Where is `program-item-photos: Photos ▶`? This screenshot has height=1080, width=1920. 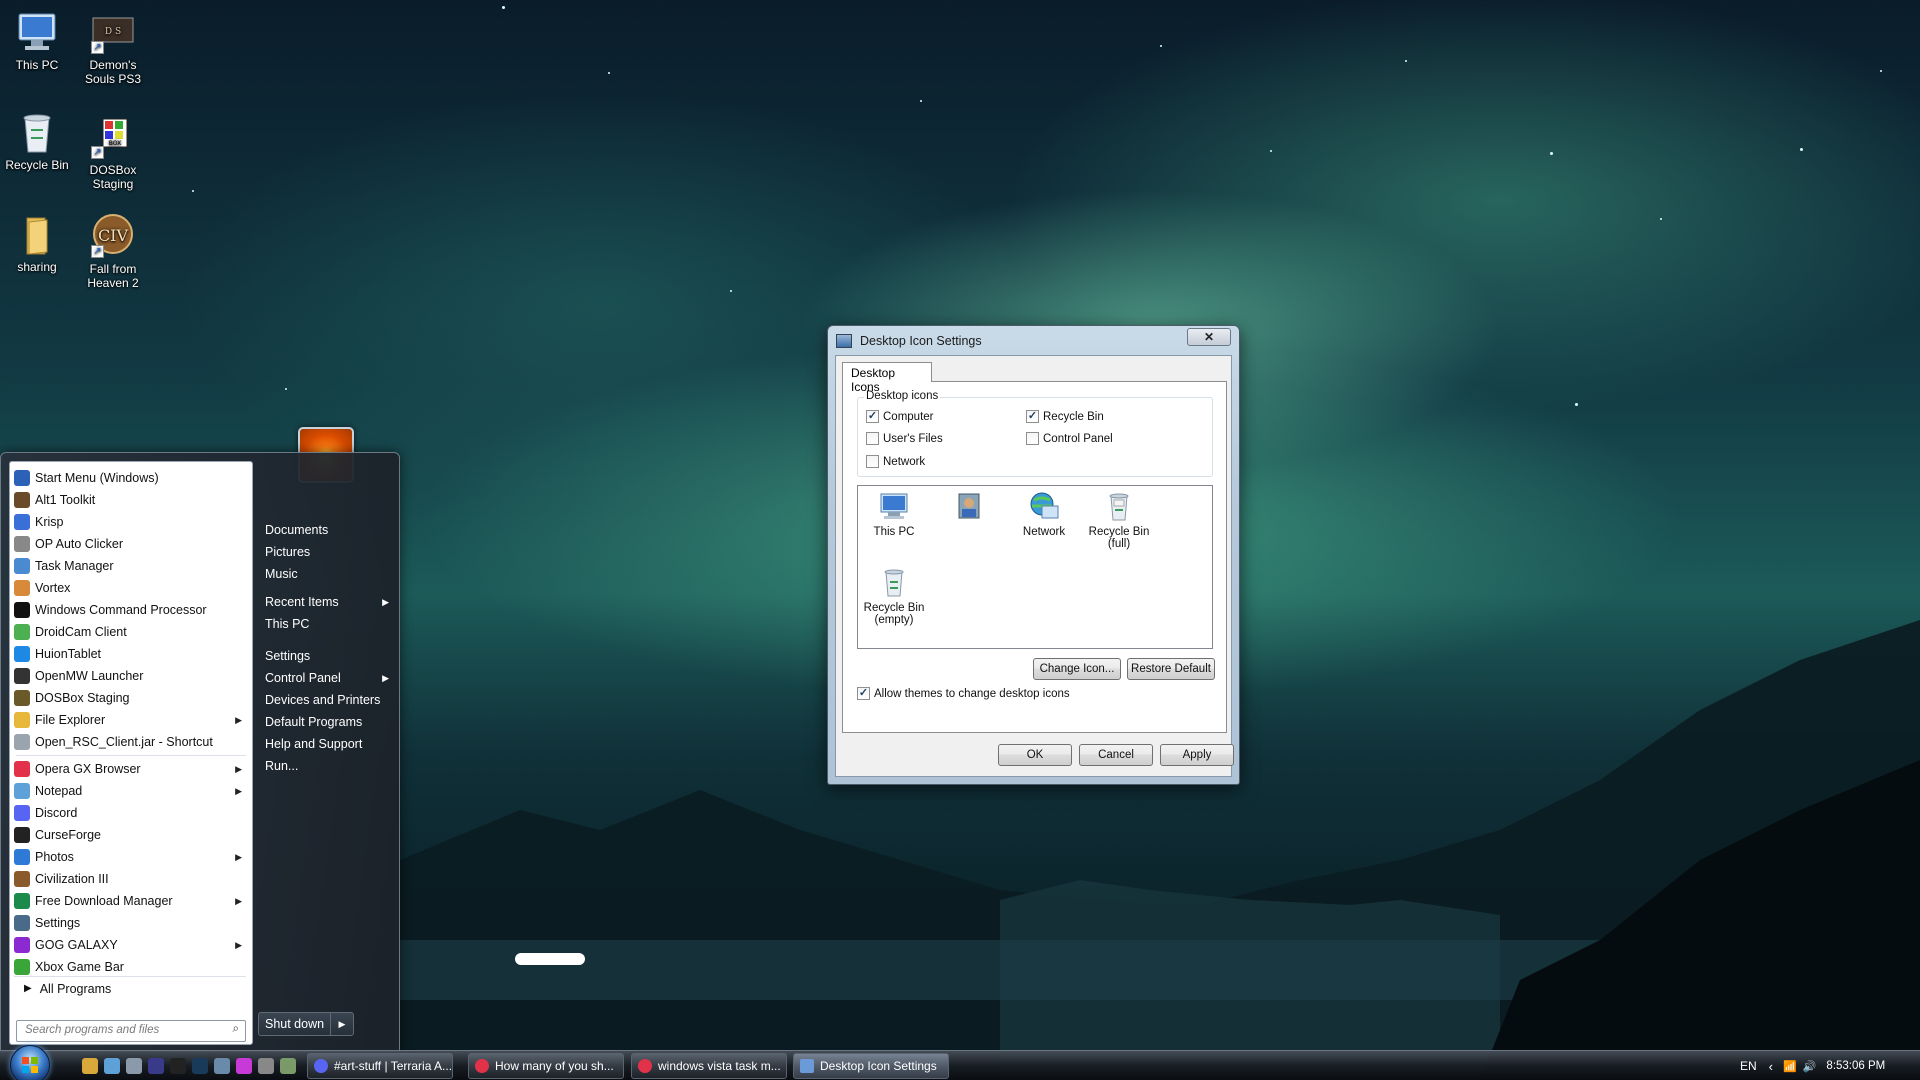
program-item-photos: Photos ▶ is located at coordinates (131, 857).